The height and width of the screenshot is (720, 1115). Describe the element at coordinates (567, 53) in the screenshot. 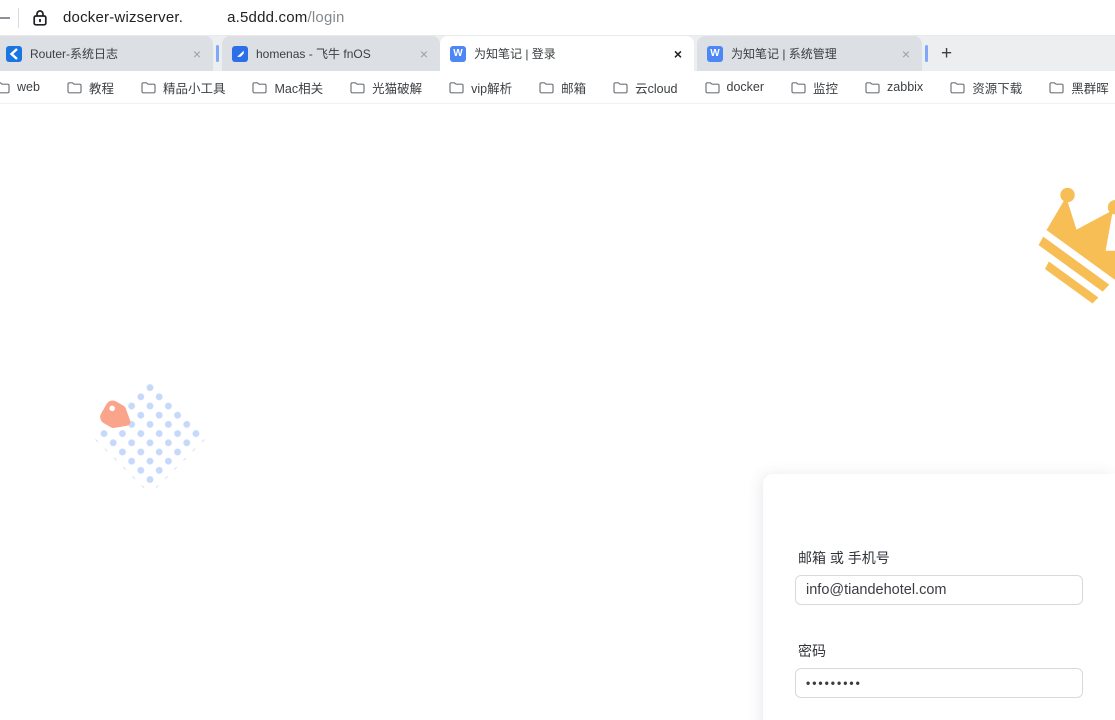

I see `tab-wiznote-login: W 为知笔记 | 登录 ×` at that location.